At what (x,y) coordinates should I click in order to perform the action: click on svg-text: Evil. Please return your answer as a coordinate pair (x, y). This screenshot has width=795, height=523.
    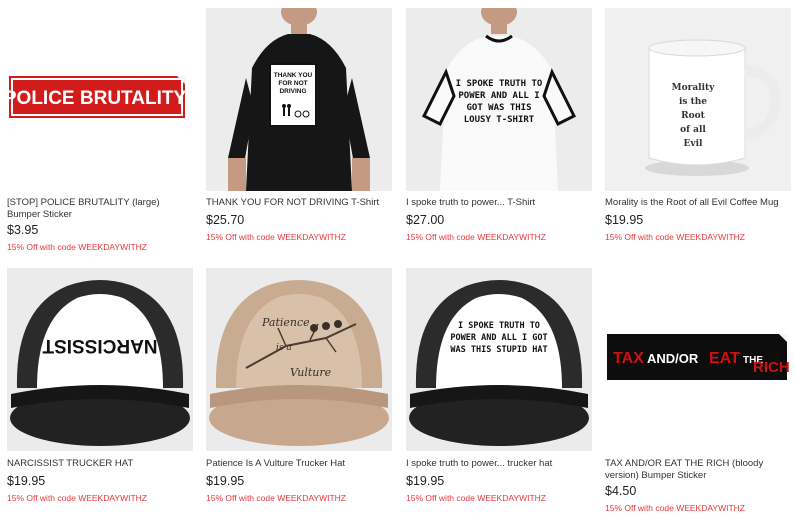
    Looking at the image, I should click on (694, 144).